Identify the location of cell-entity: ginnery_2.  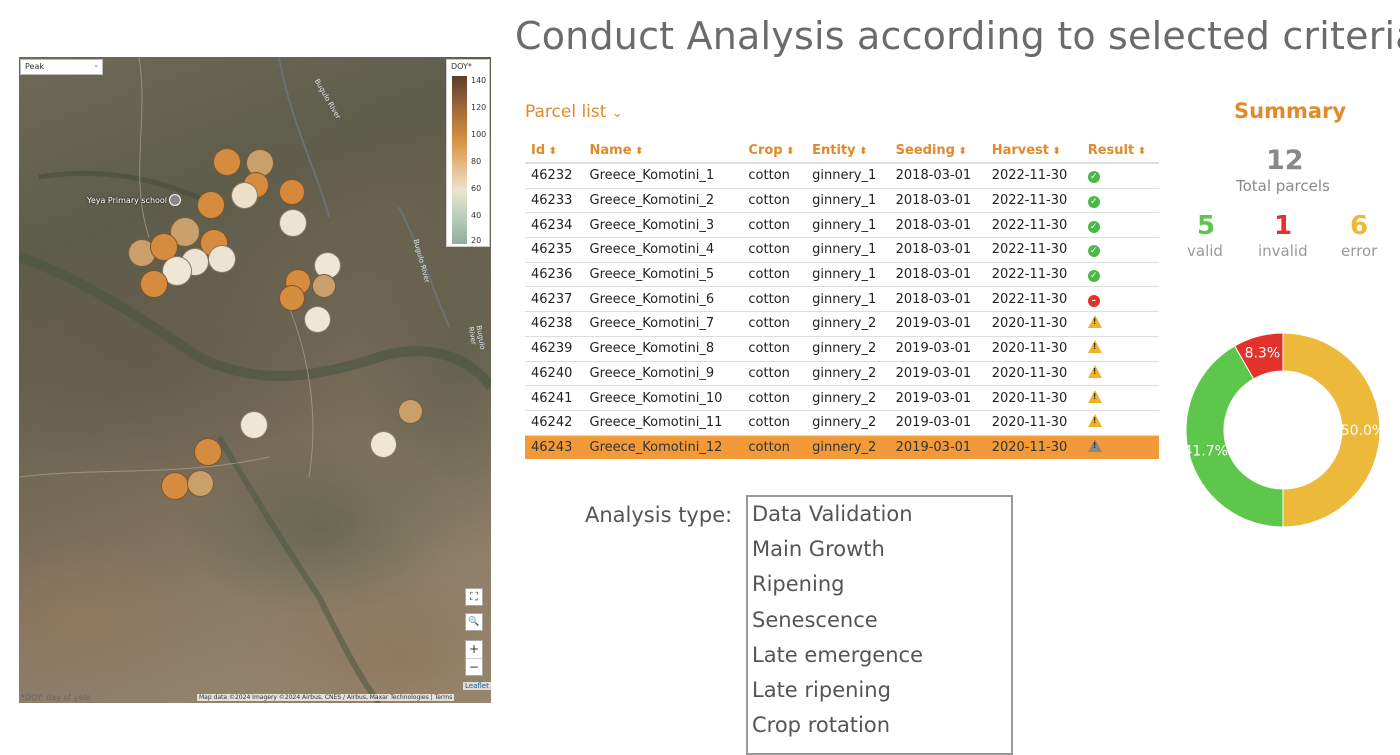
(848, 324).